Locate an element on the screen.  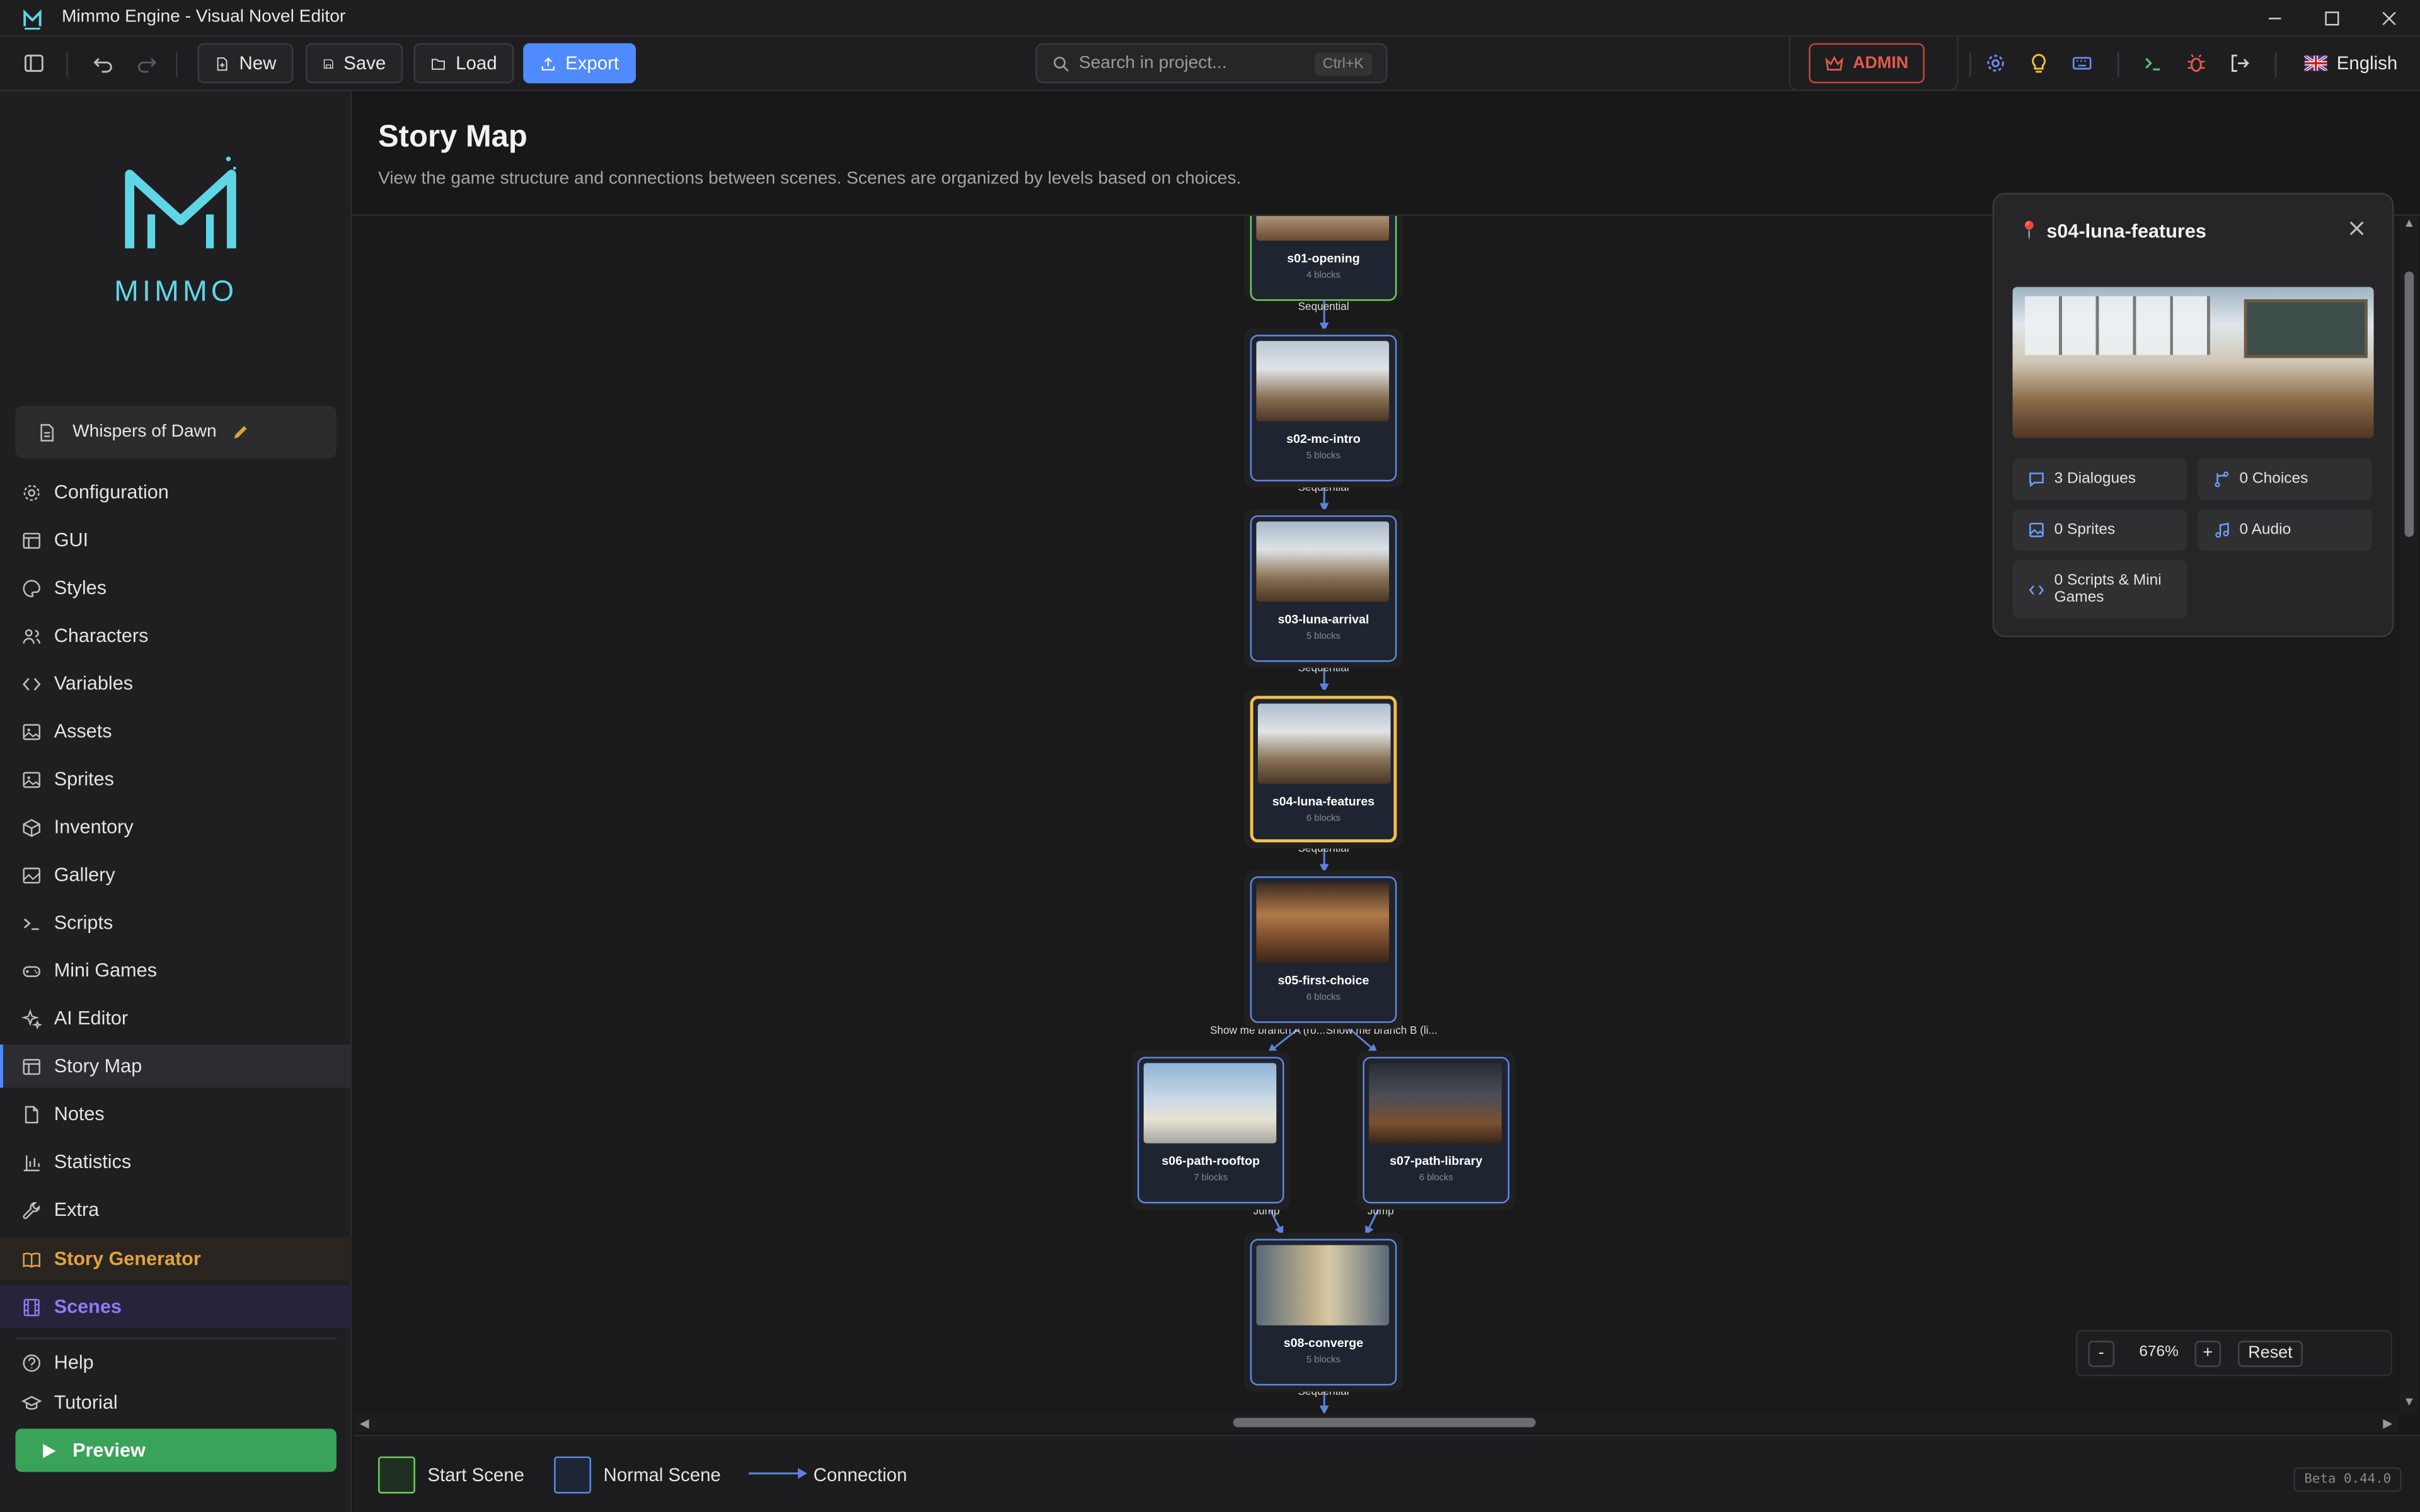
vertical-scrollbar: ▲ ▼ is located at coordinates (2409, 814).